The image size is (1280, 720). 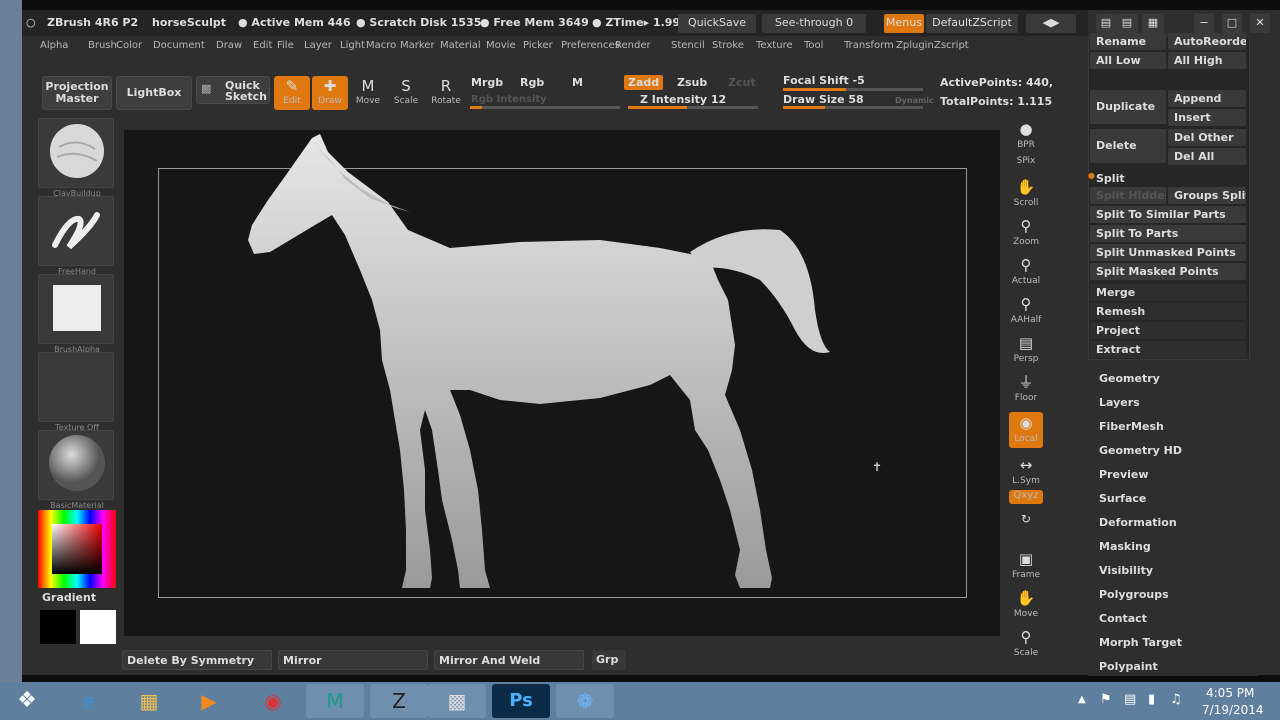 What do you see at coordinates (457, 701) in the screenshot?
I see `monitor-icon: ▩` at bounding box center [457, 701].